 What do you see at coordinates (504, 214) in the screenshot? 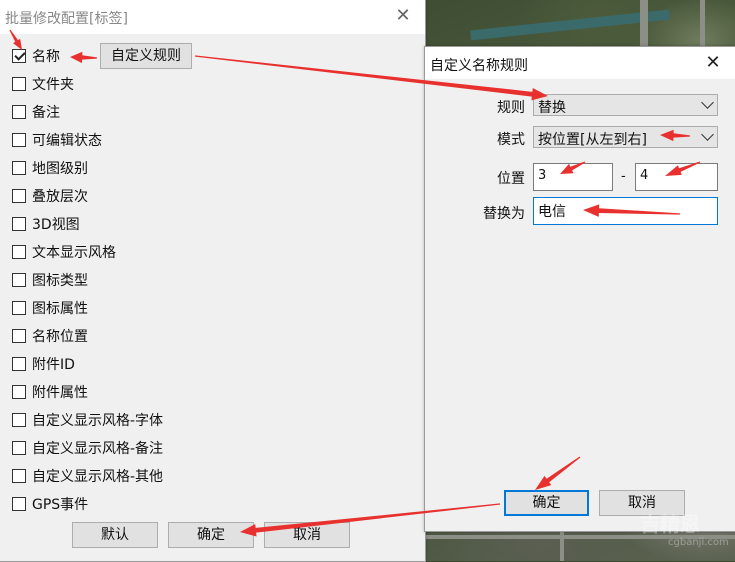
I see `replace-with-label: 替换为` at bounding box center [504, 214].